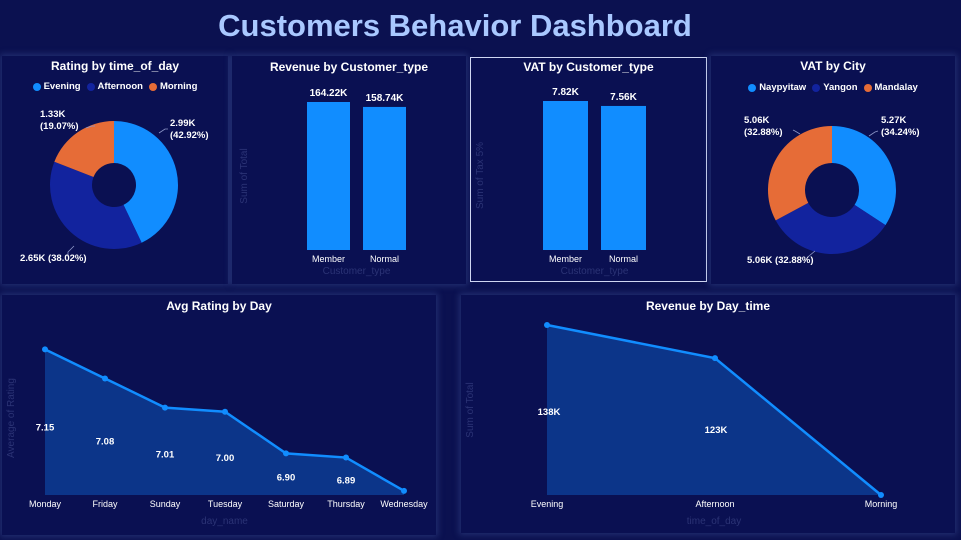  Describe the element at coordinates (165, 455) in the screenshot. I see `point-data-label: 7.01` at that location.